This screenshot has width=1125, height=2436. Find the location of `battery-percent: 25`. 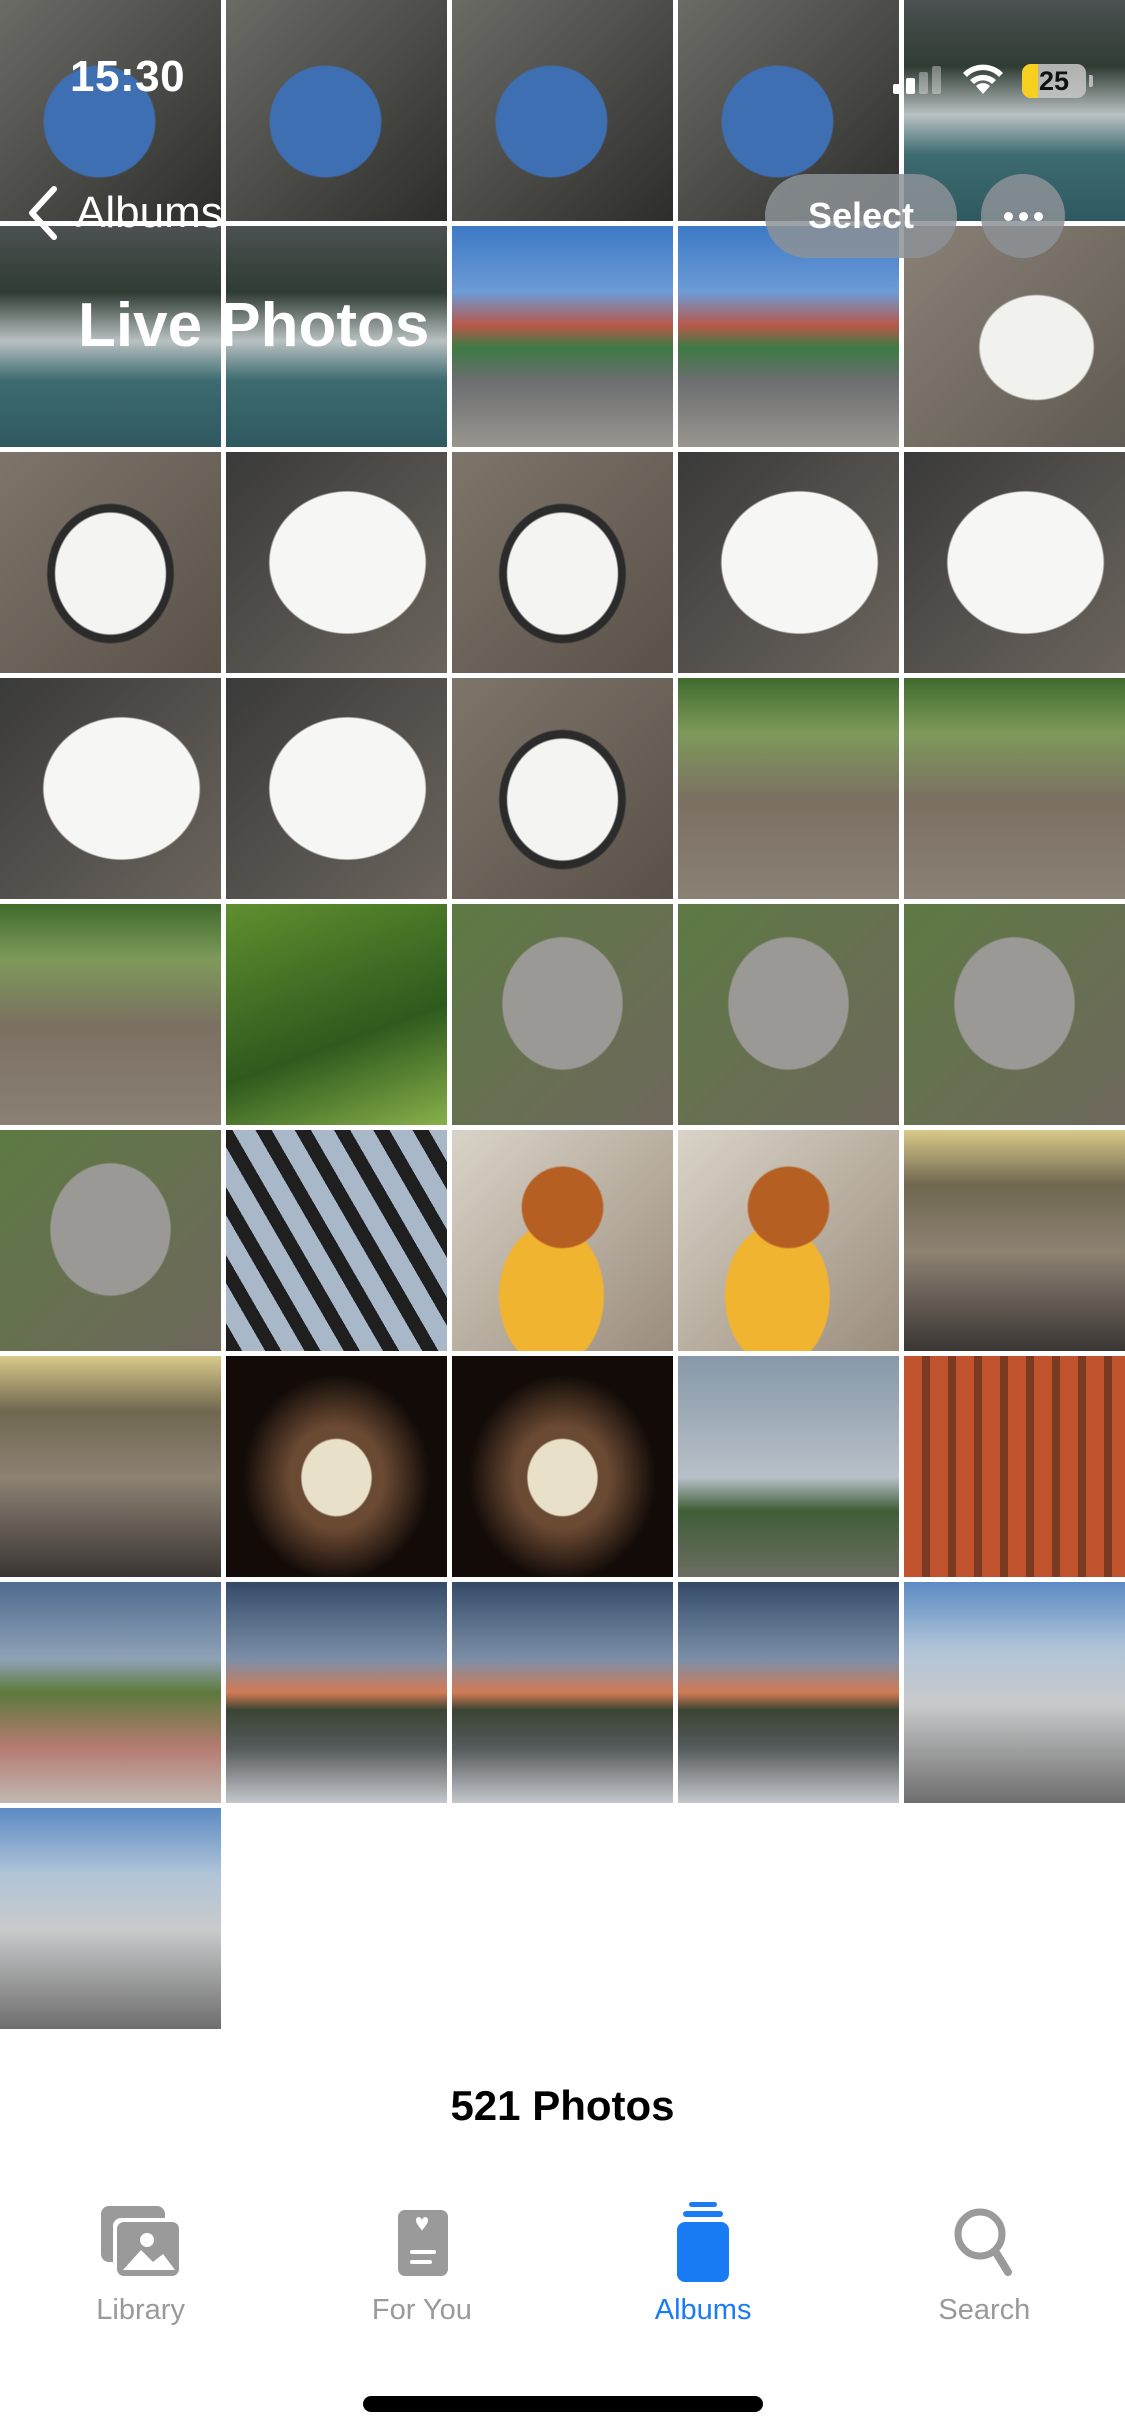

battery-percent: 25 is located at coordinates (1054, 81).